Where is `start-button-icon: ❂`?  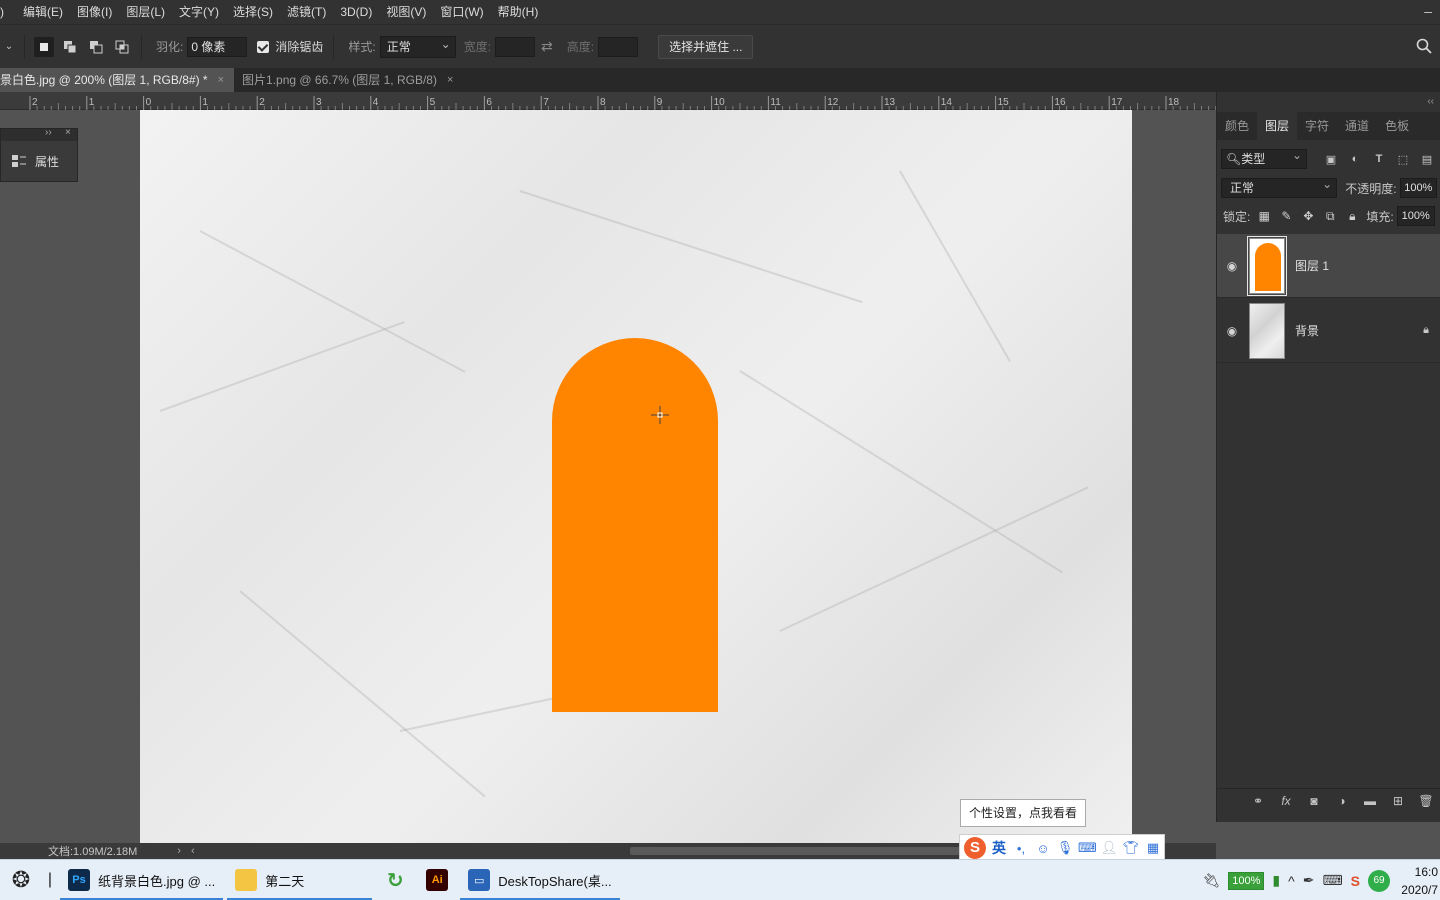
start-button-icon: ❂ is located at coordinates (21, 880).